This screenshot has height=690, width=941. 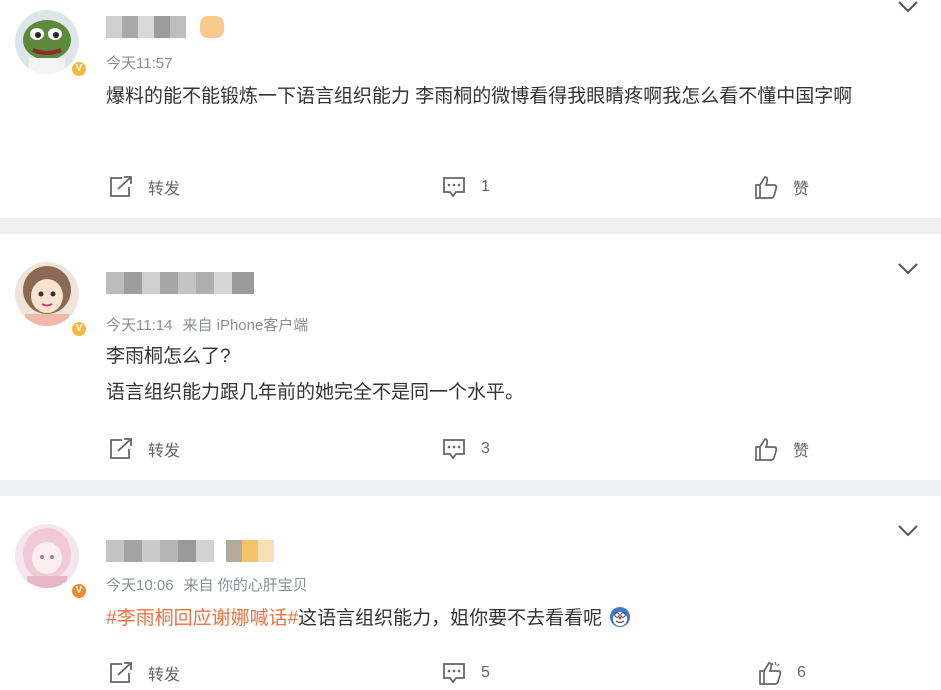 What do you see at coordinates (620, 617) in the screenshot?
I see `emoji-icon` at bounding box center [620, 617].